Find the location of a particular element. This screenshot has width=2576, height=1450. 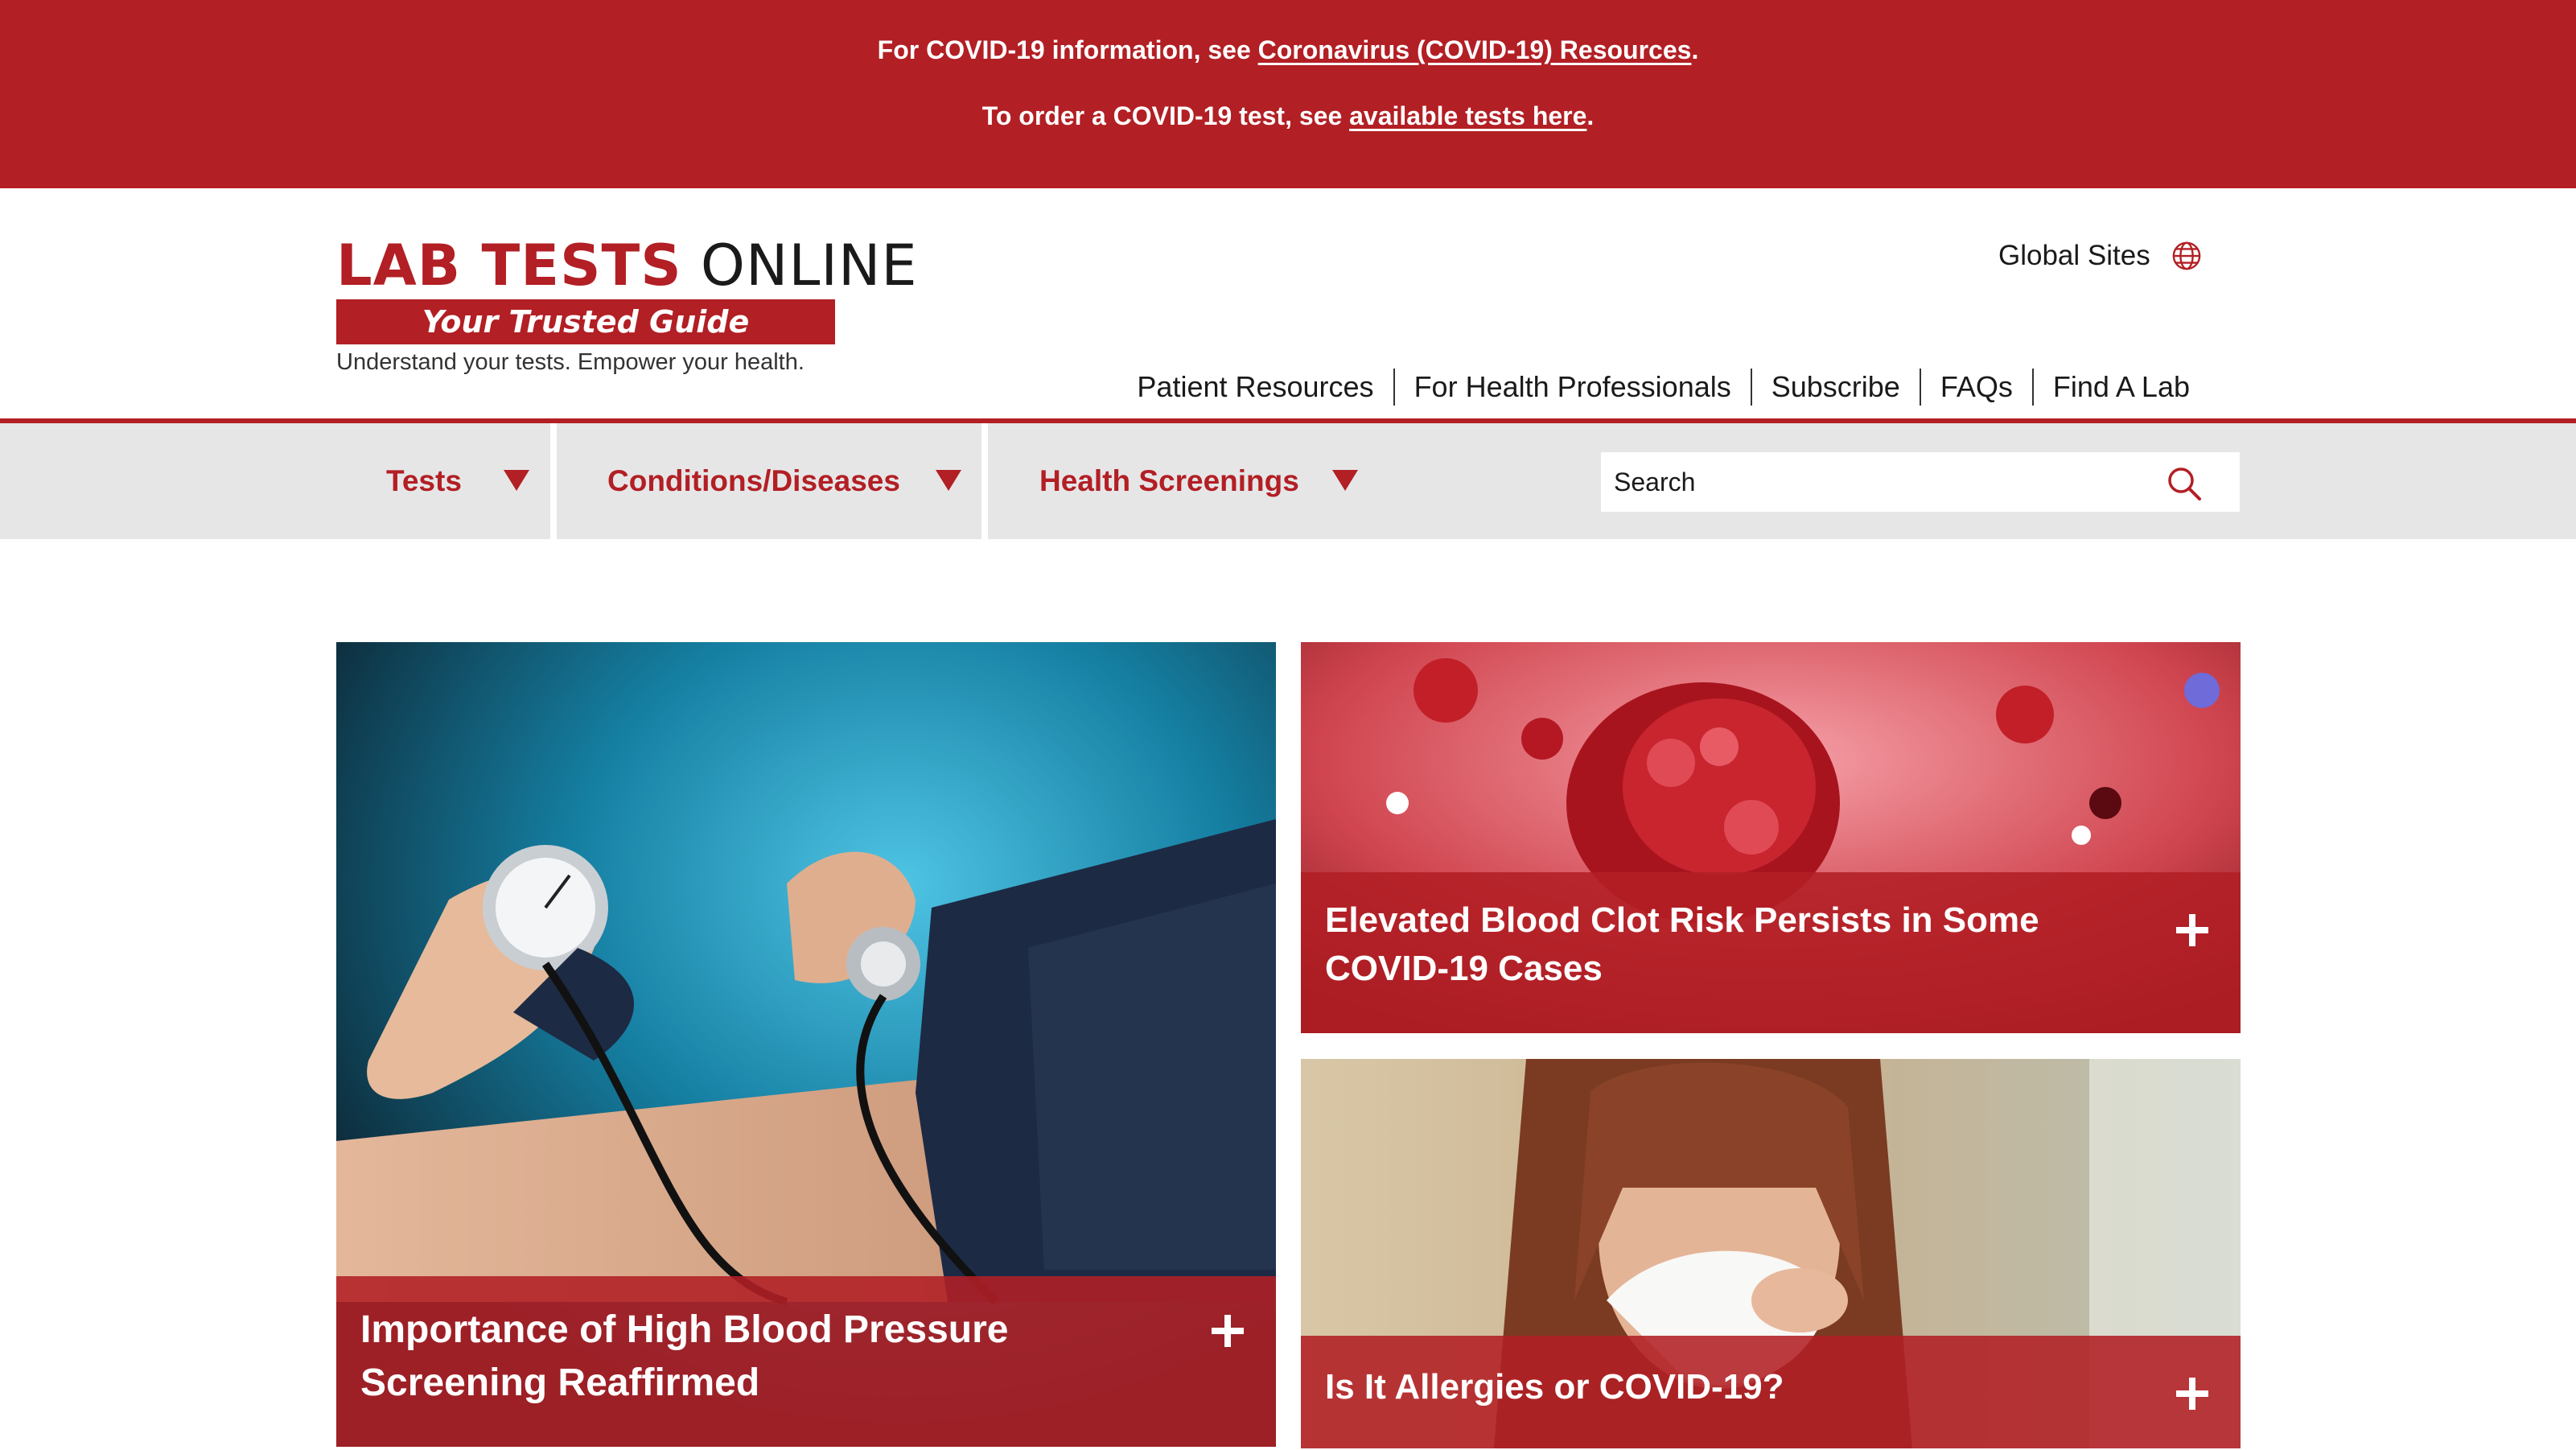

card-caption: Is It Allergies or COVID-19? is located at coordinates (1771, 1392).